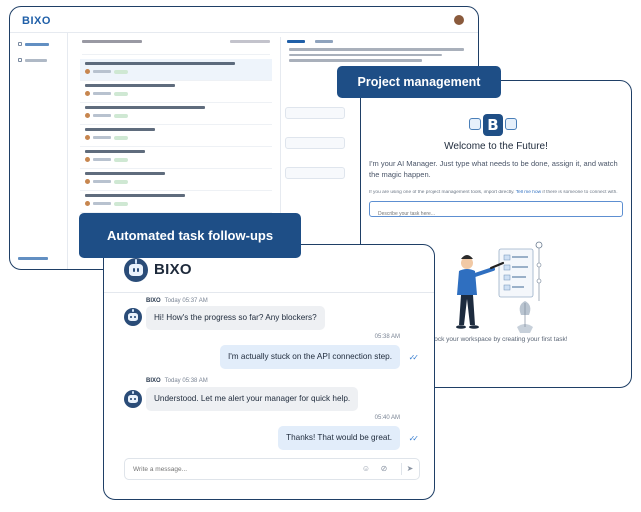  What do you see at coordinates (401, 469) in the screenshot?
I see `composer-divider` at bounding box center [401, 469].